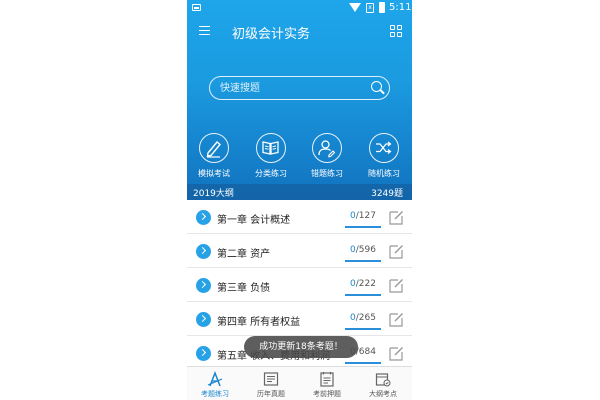  What do you see at coordinates (382, 7) in the screenshot?
I see `battery-icon` at bounding box center [382, 7].